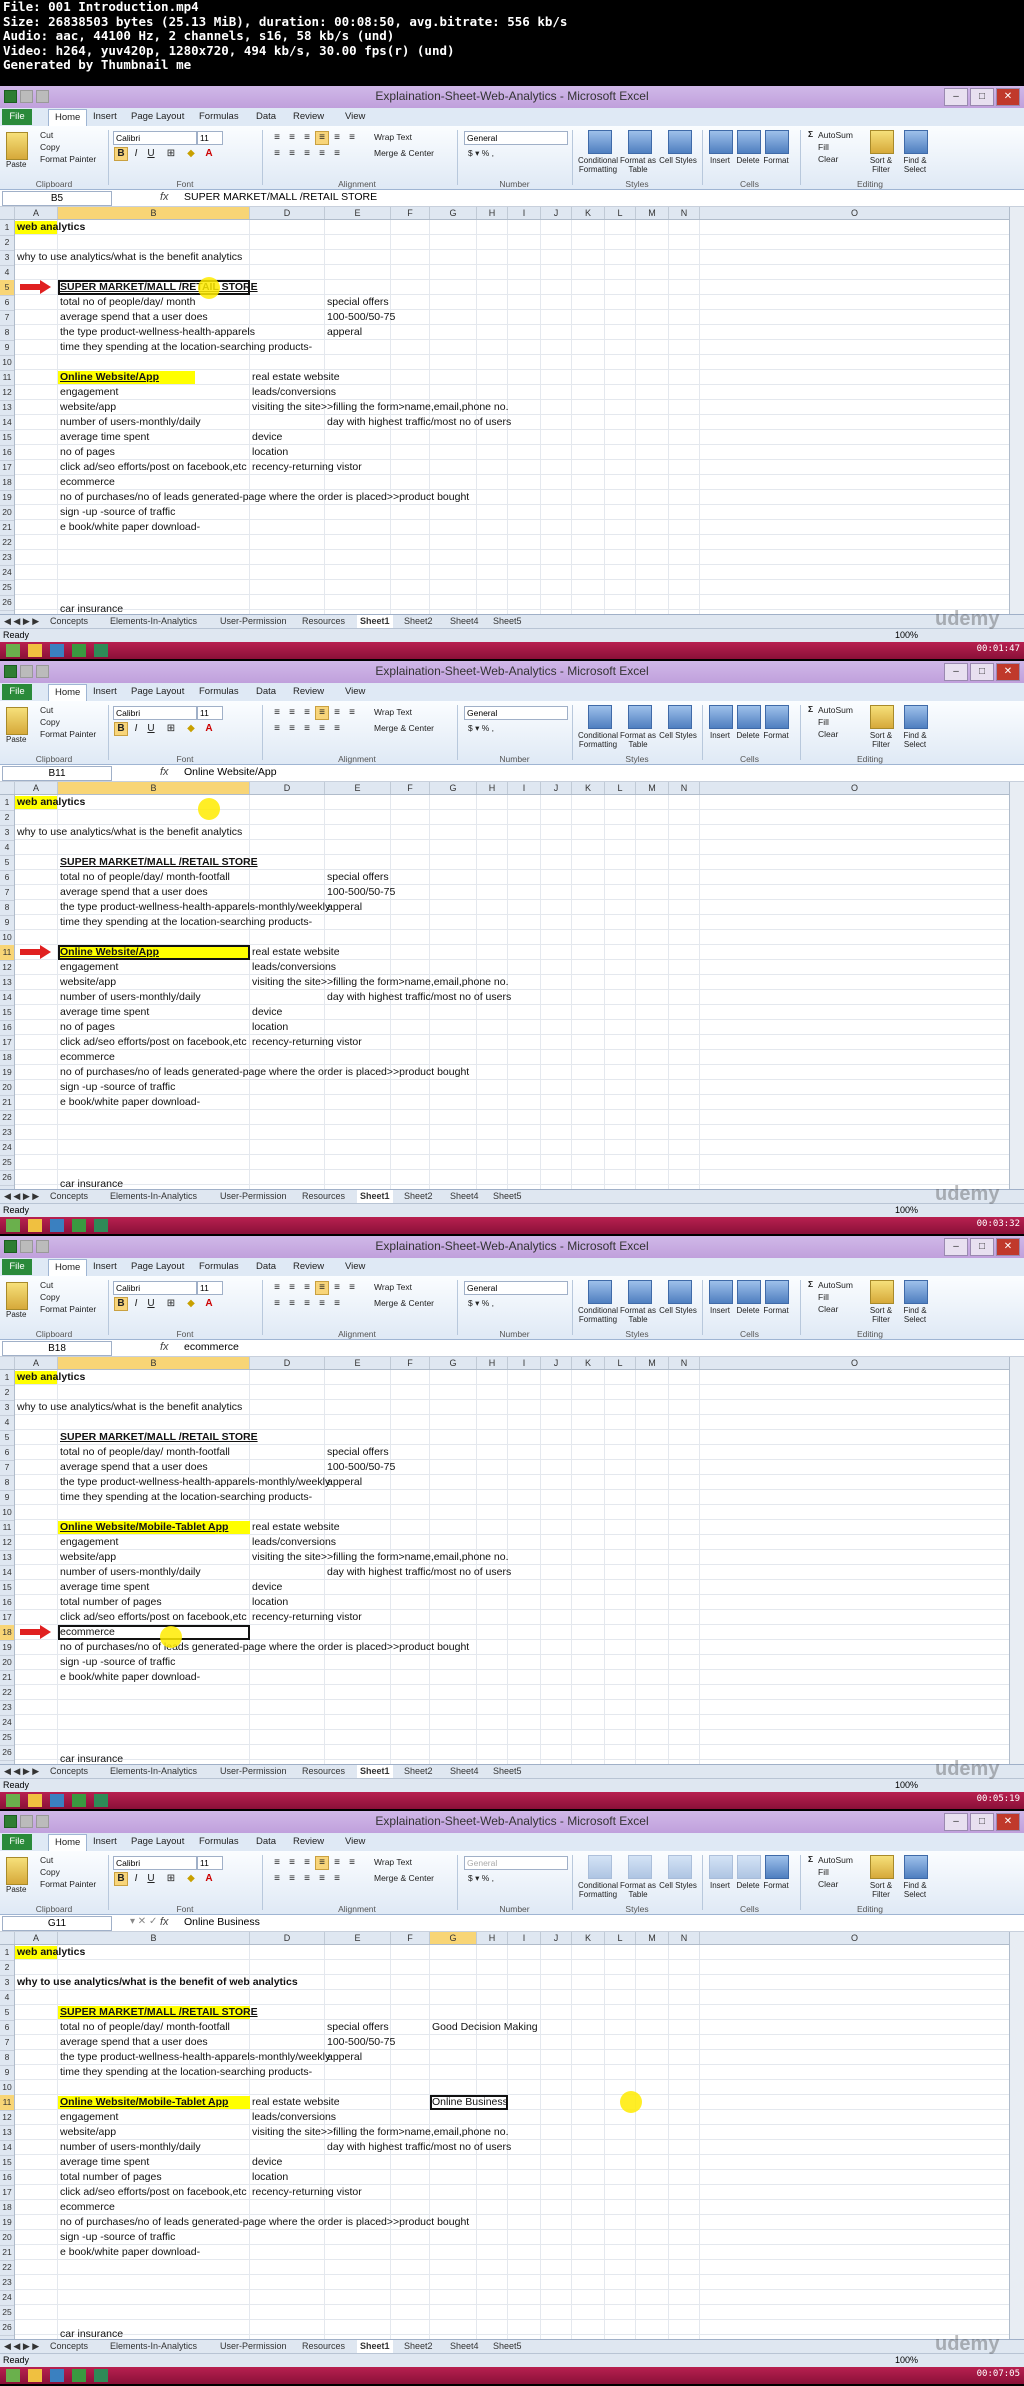 The image size is (1024, 2386). I want to click on row-header: 5, so click(7, 863).